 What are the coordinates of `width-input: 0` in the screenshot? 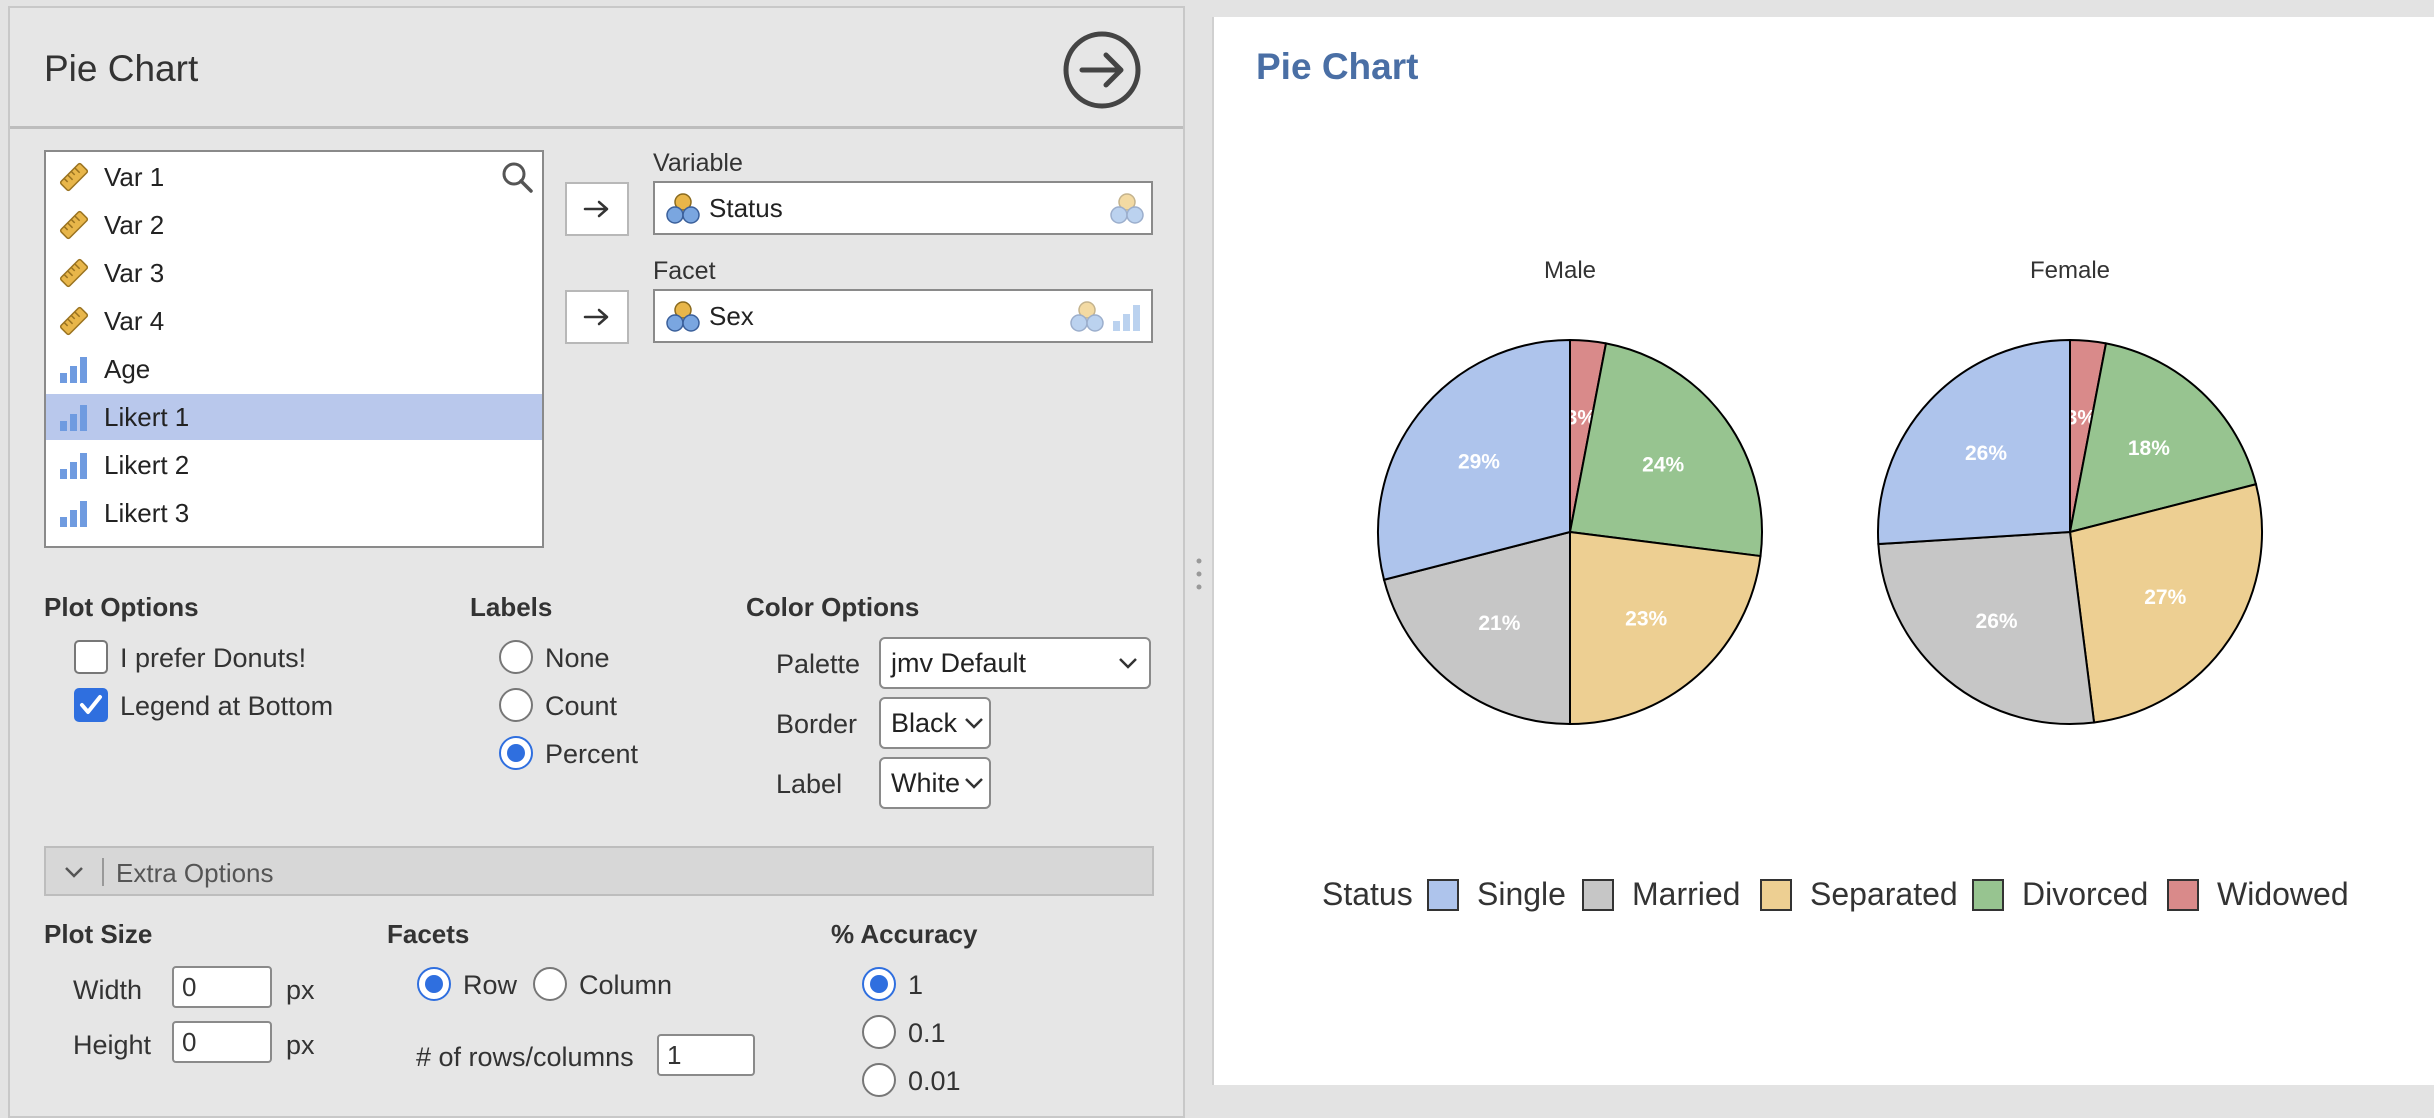 It's located at (222, 987).